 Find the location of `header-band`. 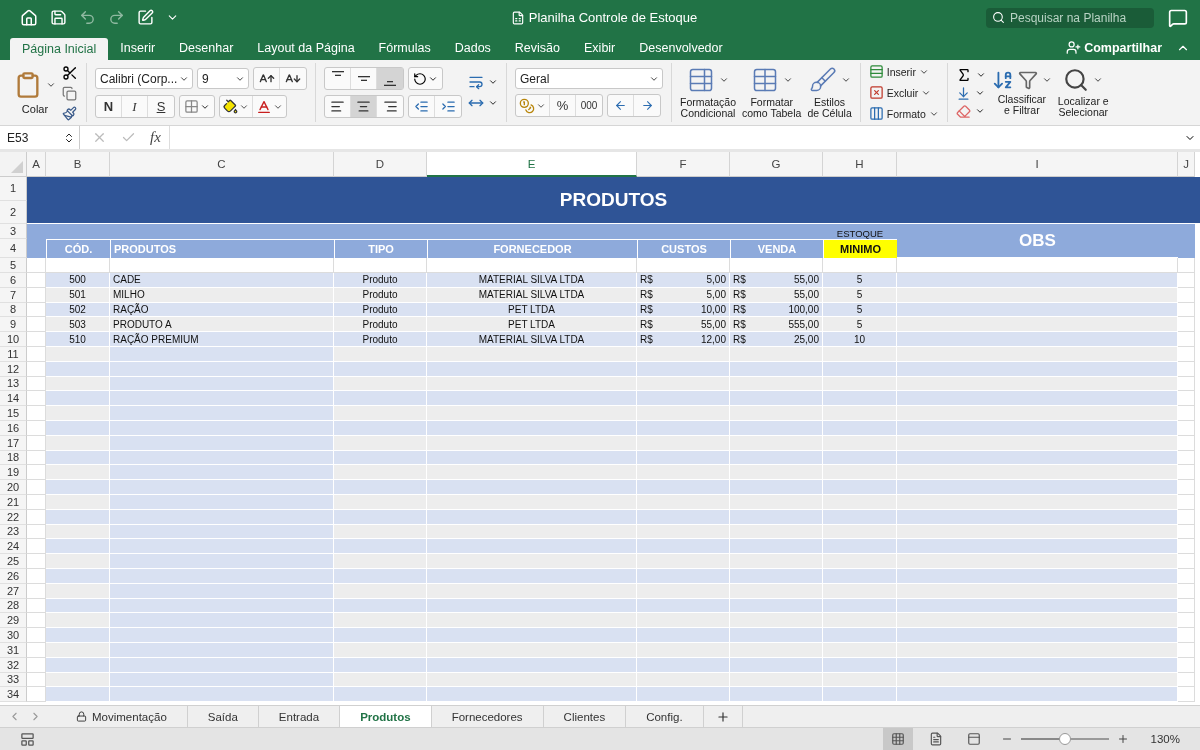

header-band is located at coordinates (1186, 241).